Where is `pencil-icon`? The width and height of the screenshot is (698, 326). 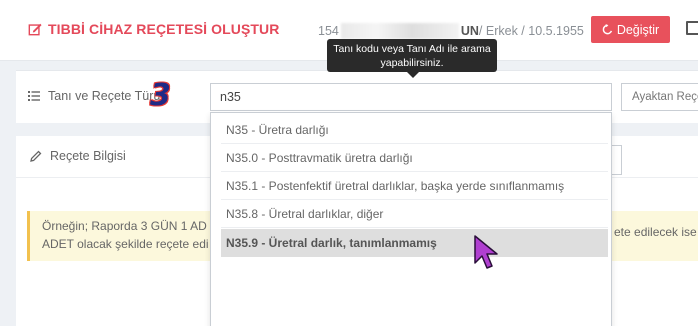 pencil-icon is located at coordinates (36, 156).